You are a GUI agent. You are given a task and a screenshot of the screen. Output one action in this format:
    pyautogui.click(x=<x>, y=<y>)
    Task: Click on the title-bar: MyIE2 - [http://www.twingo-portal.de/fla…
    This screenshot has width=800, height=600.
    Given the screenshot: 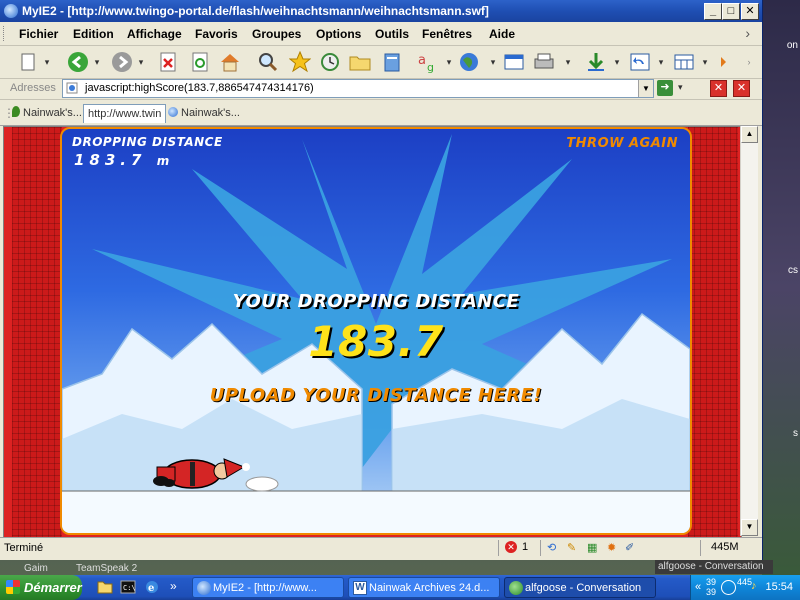 What is the action you would take?
    pyautogui.click(x=381, y=11)
    